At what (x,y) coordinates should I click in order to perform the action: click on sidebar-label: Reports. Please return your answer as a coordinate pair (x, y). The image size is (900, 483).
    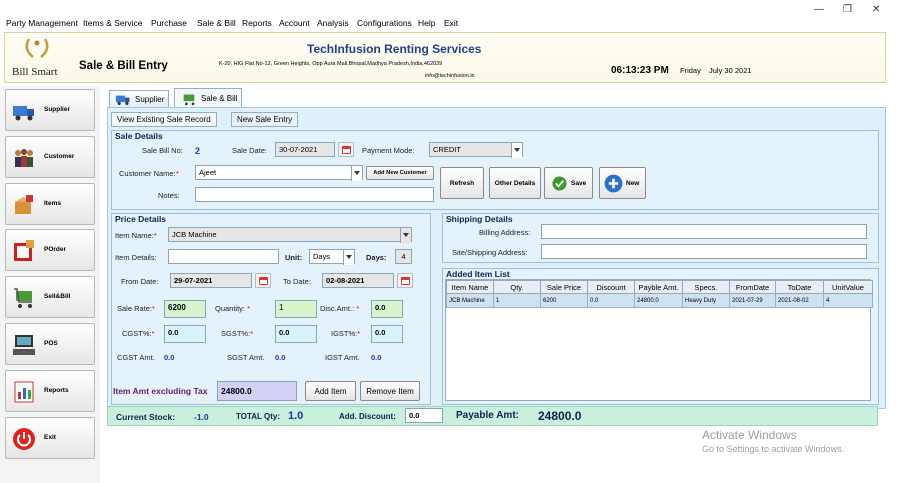
    Looking at the image, I should click on (56, 390).